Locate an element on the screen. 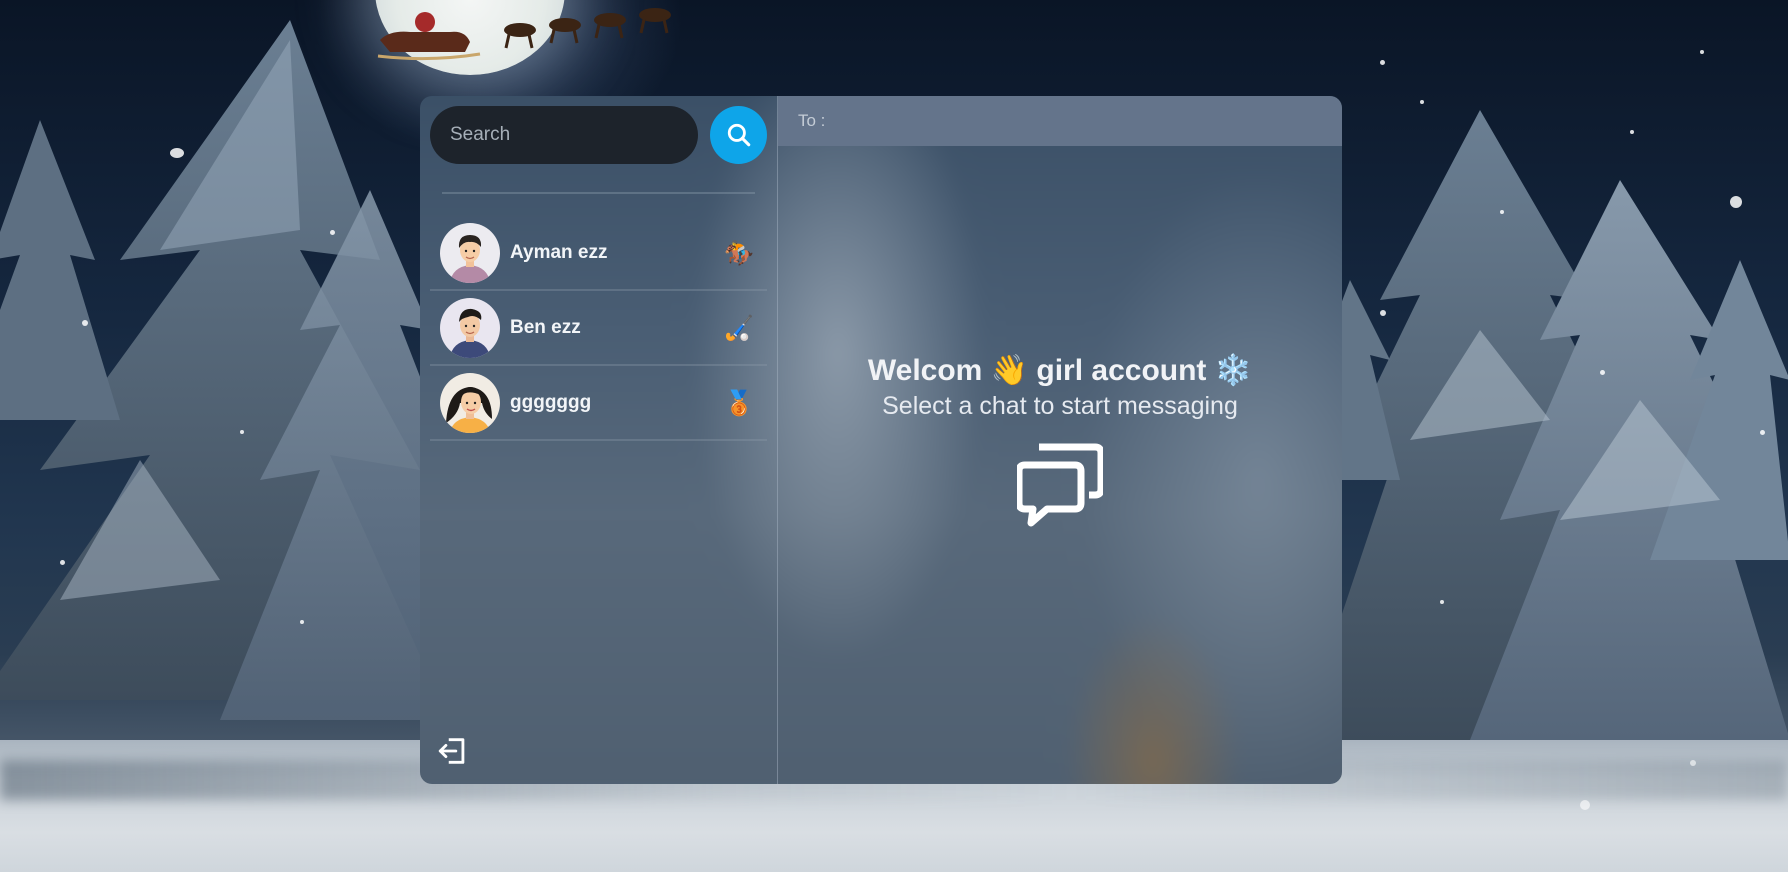 This screenshot has height=872, width=1788. conversation-emoji: 🥉 is located at coordinates (739, 402).